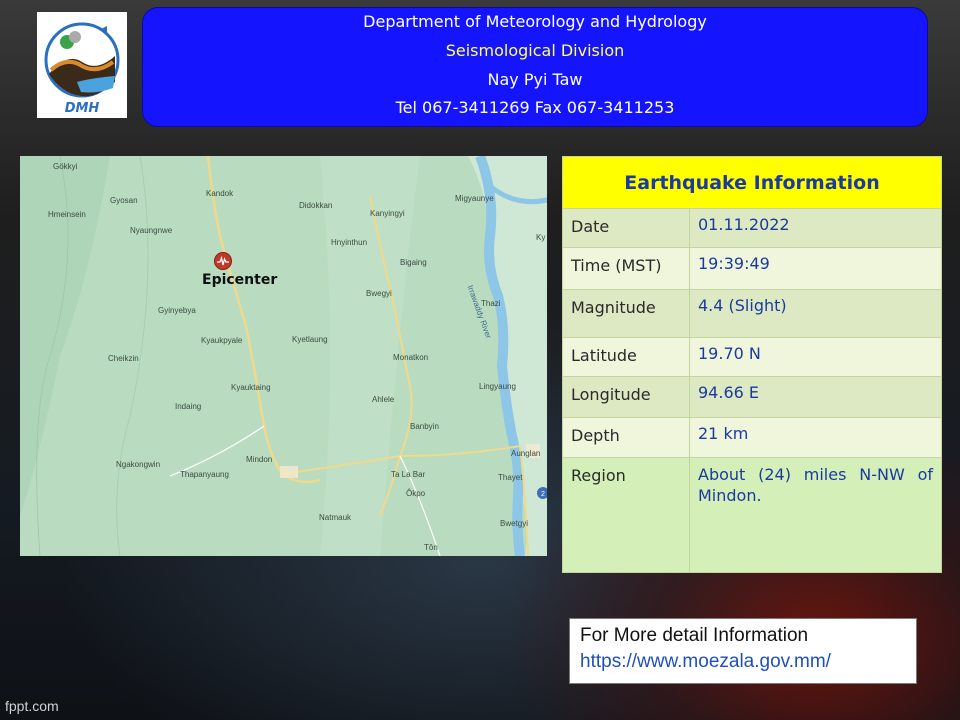 Image resolution: width=960 pixels, height=720 pixels. I want to click on place-label: Gökkyi, so click(65, 166).